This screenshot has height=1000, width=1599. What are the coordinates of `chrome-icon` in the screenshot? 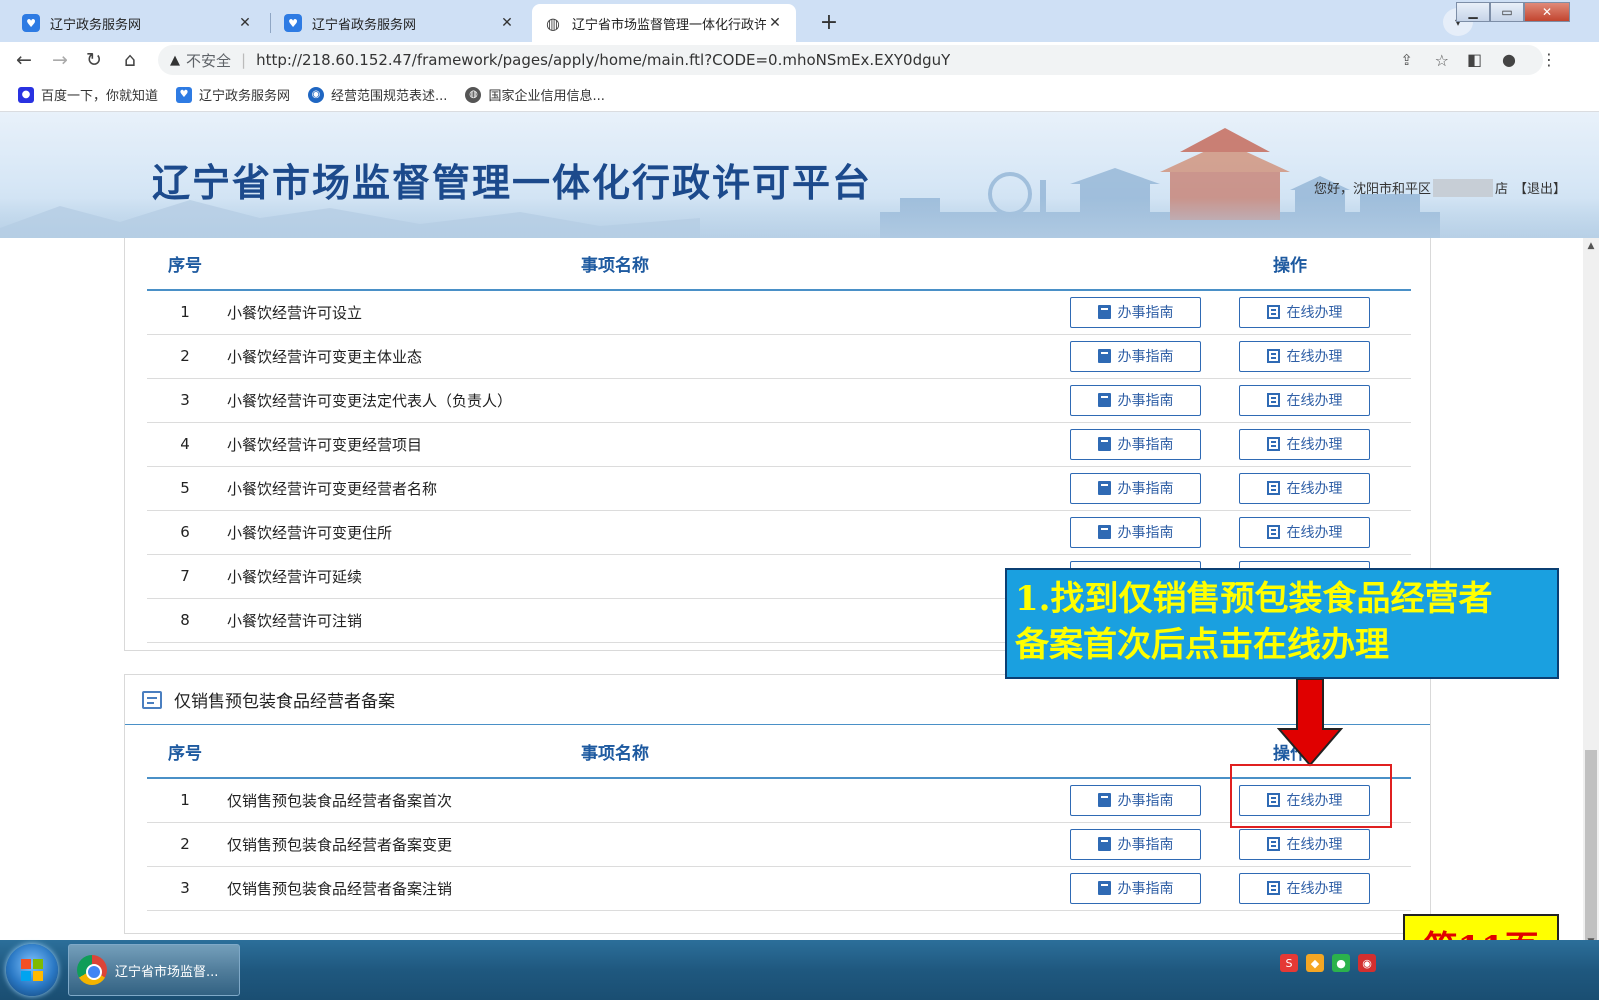 It's located at (92, 970).